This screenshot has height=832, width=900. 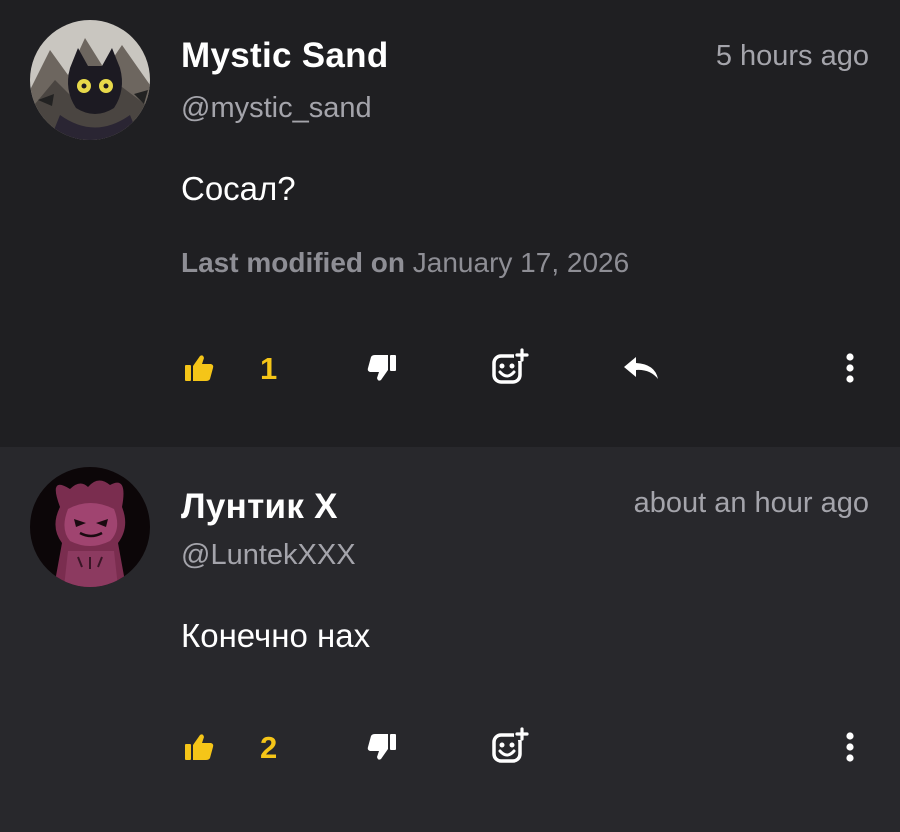 I want to click on comment-text: Конечно нах, so click(x=276, y=635).